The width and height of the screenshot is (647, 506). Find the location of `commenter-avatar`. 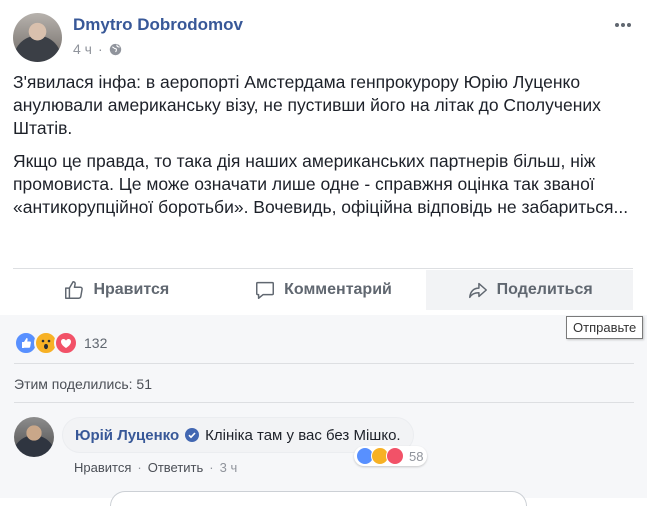

commenter-avatar is located at coordinates (34, 437).